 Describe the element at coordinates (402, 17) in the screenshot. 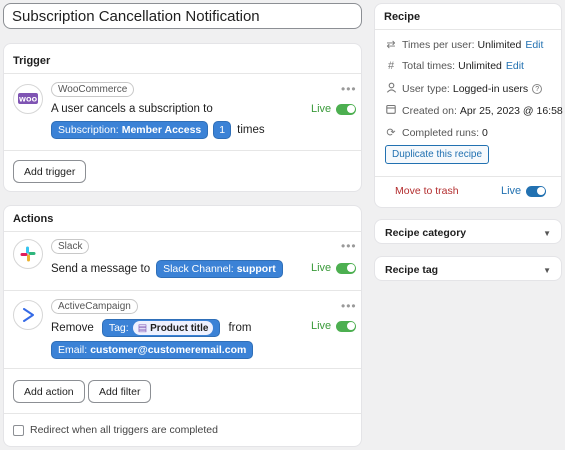

I see `recipe-heading: Recipe` at that location.